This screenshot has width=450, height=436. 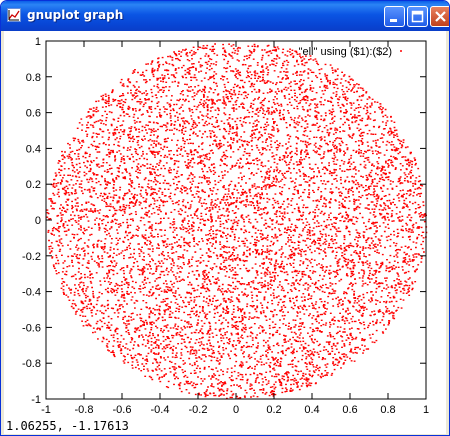 I want to click on maximize-icon, so click(x=417, y=16).